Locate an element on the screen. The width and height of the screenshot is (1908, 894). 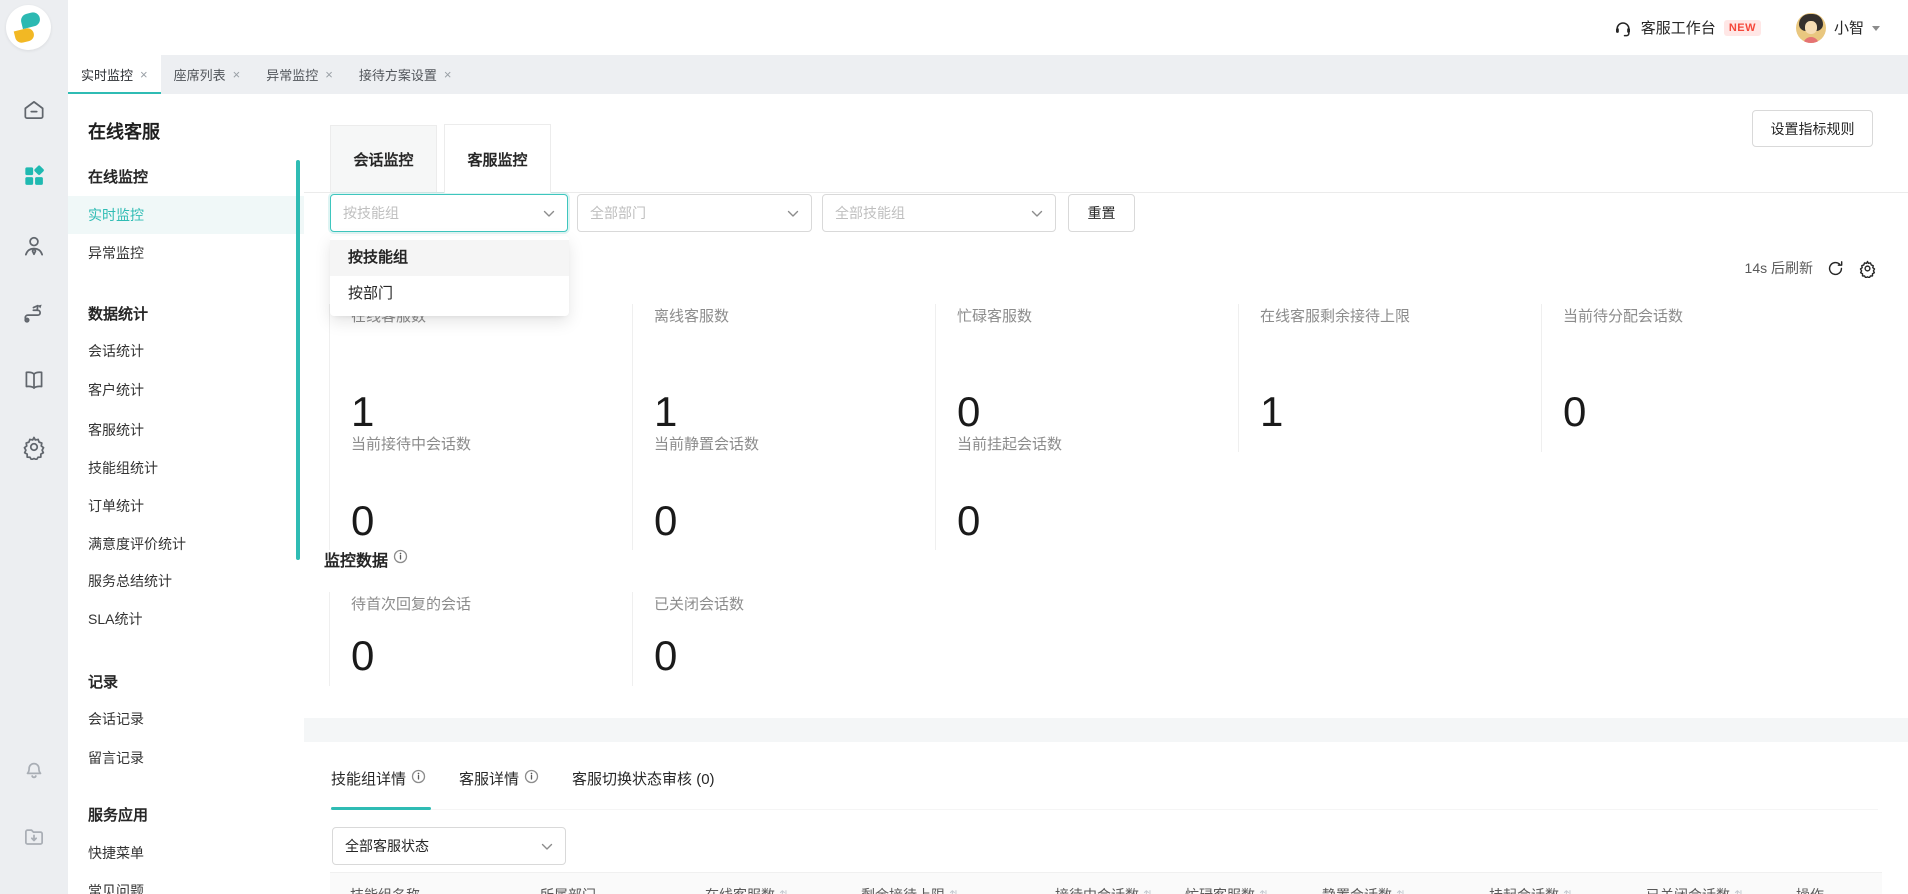
nav-item-summary-stats: 服务总结统计 is located at coordinates (186, 581).